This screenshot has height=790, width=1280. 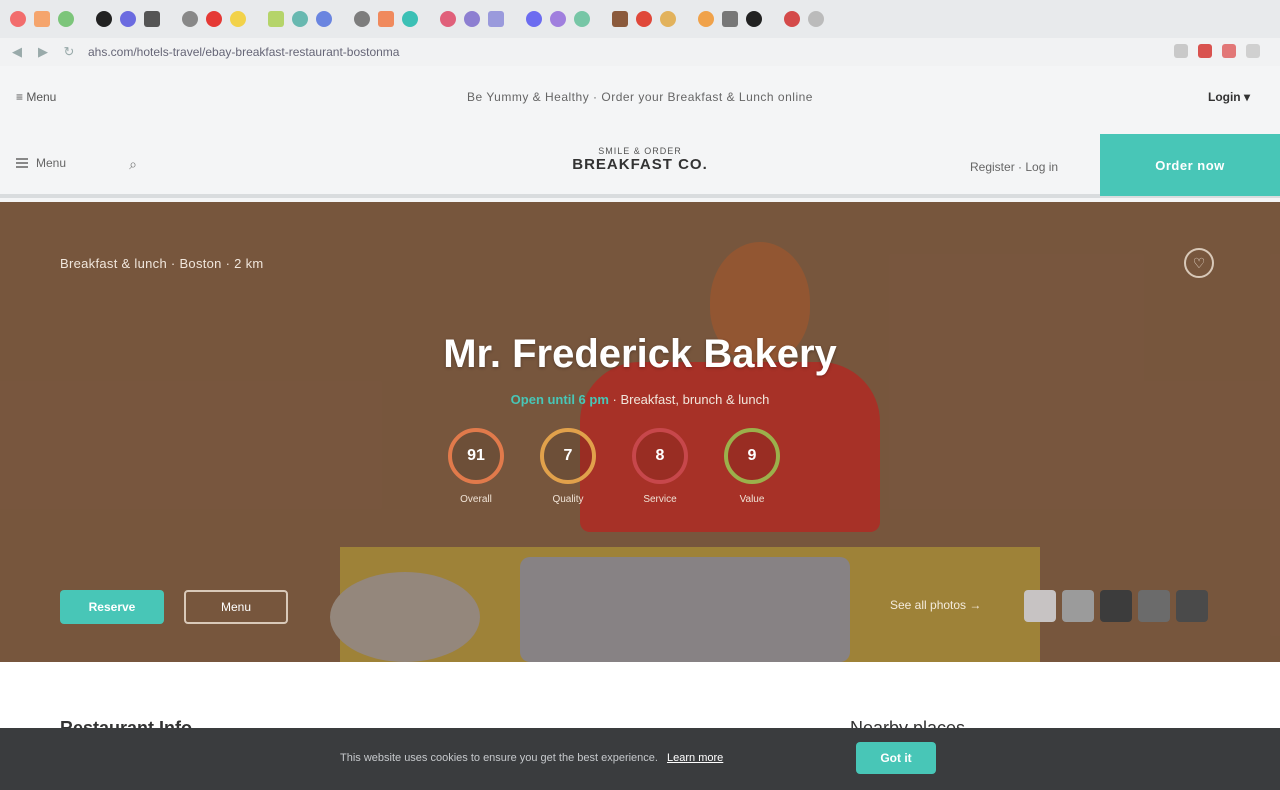 I want to click on menu-label: Menu, so click(x=51, y=163).